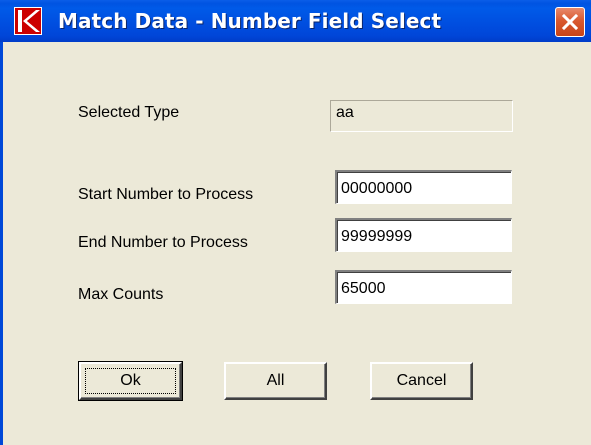  What do you see at coordinates (121, 294) in the screenshot?
I see `max-counts-label: Max Counts` at bounding box center [121, 294].